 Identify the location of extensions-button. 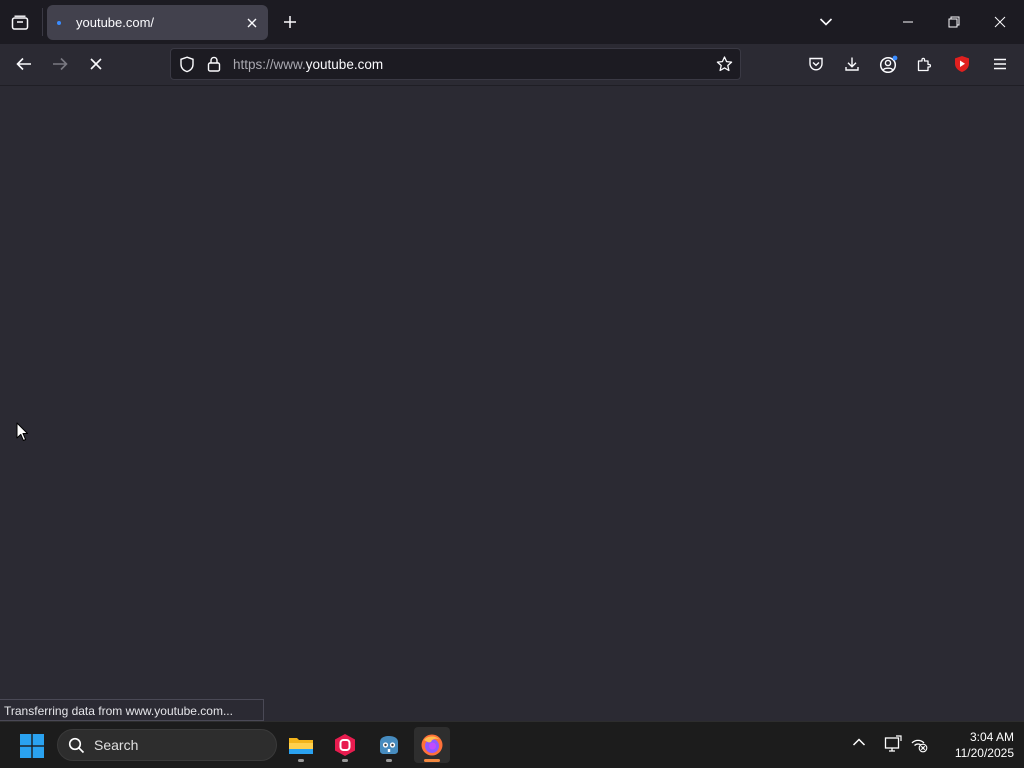
(924, 64).